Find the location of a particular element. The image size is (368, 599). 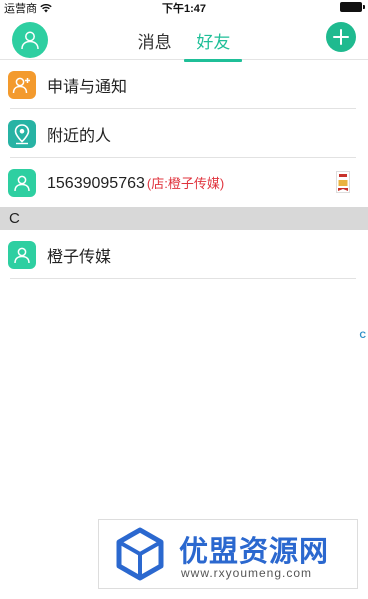

section-header-c: C is located at coordinates (184, 218).